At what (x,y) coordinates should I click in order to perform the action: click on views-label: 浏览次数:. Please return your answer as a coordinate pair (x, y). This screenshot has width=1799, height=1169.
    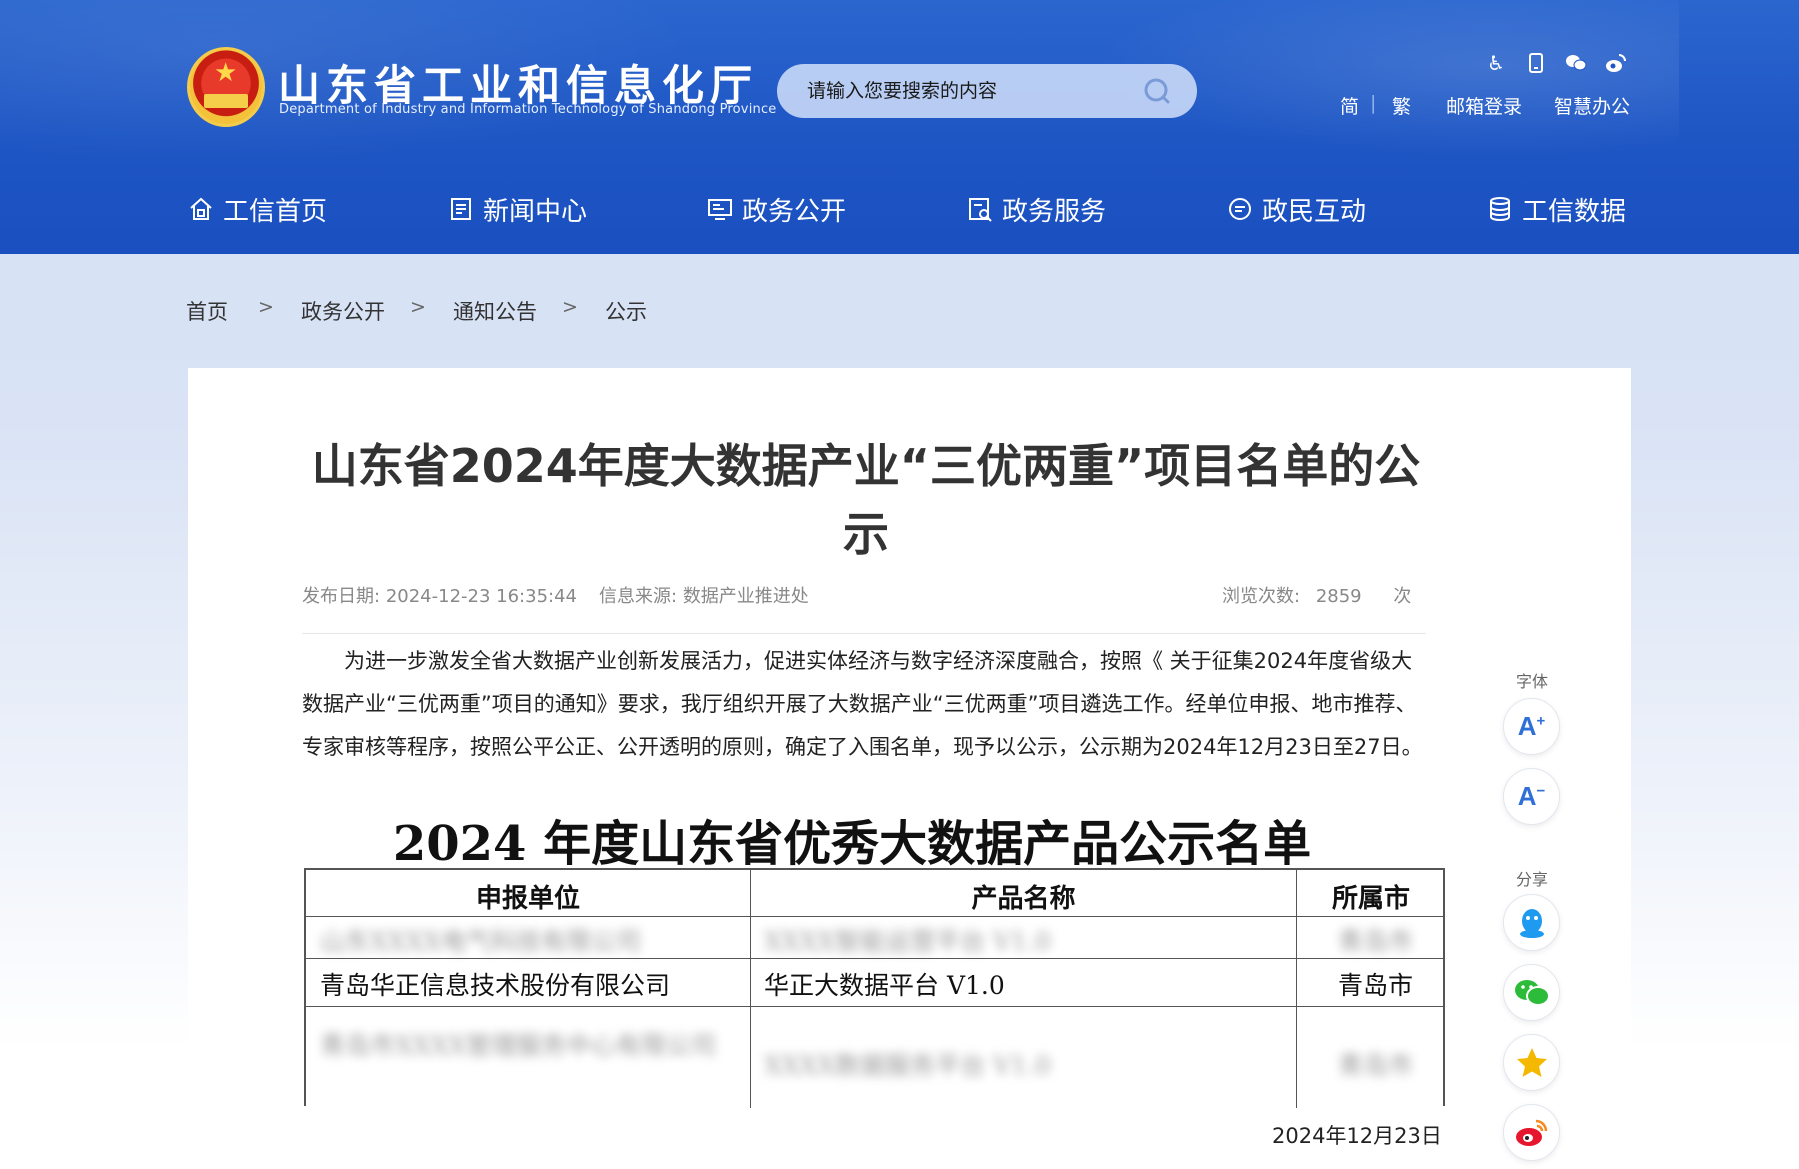
    Looking at the image, I should click on (1261, 596).